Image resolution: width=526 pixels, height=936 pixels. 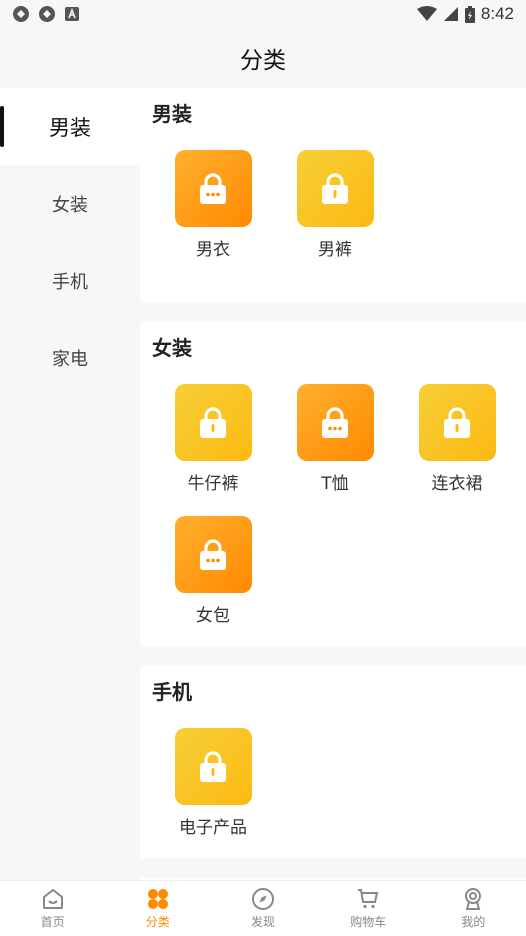 What do you see at coordinates (172, 348) in the screenshot?
I see `section-title: 女装` at bounding box center [172, 348].